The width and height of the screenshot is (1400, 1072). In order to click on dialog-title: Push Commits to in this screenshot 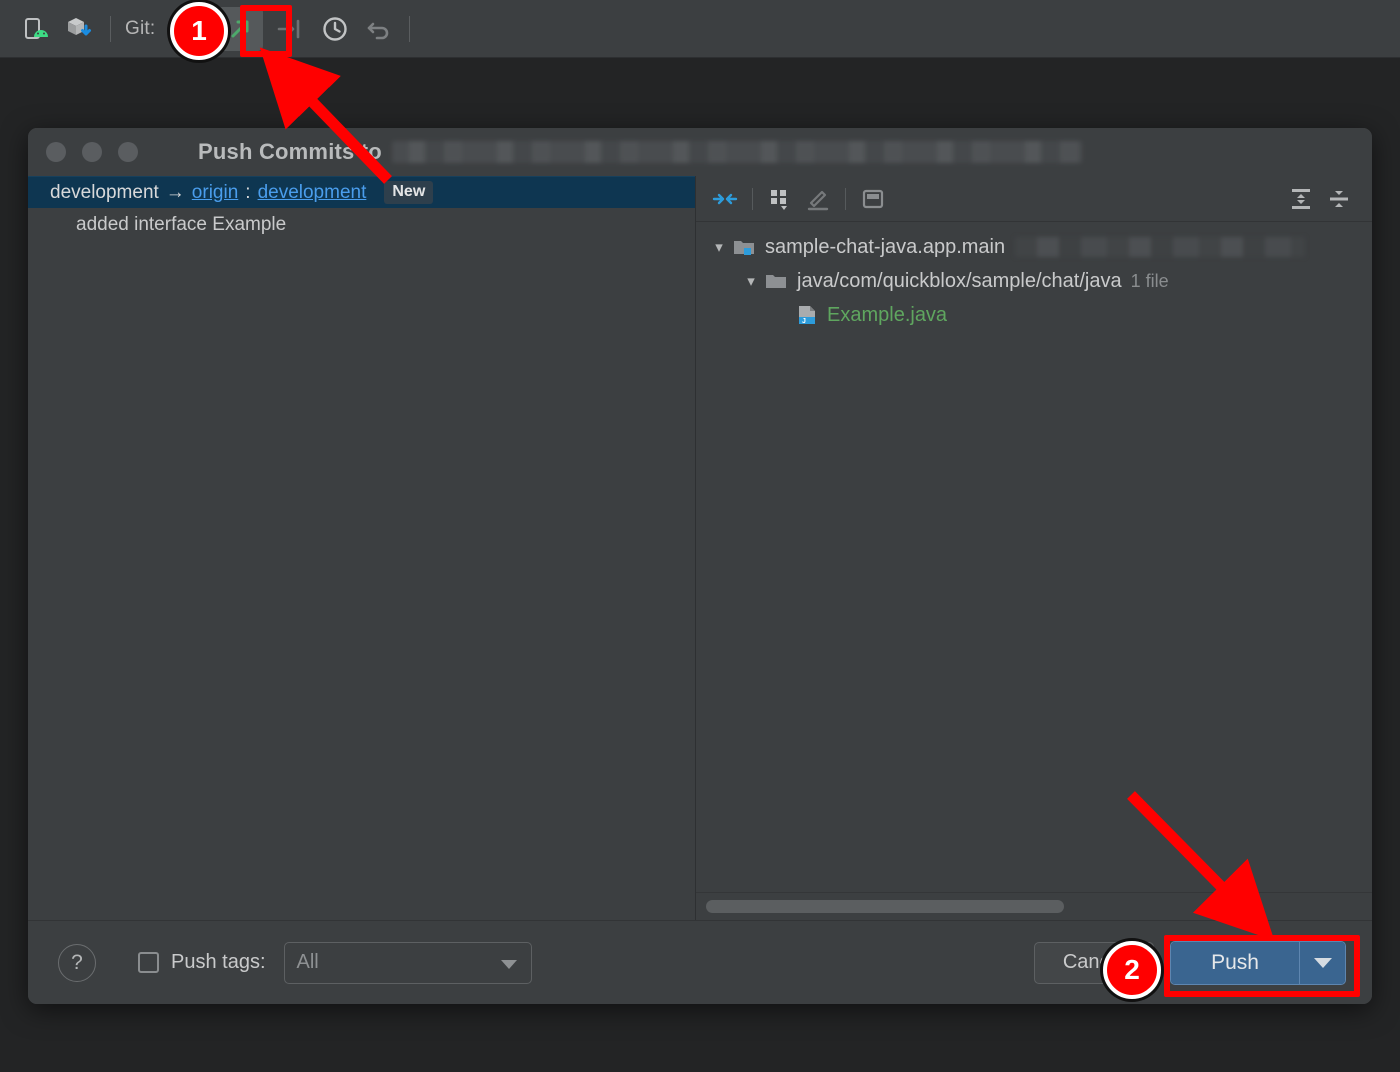, I will do `click(700, 152)`.